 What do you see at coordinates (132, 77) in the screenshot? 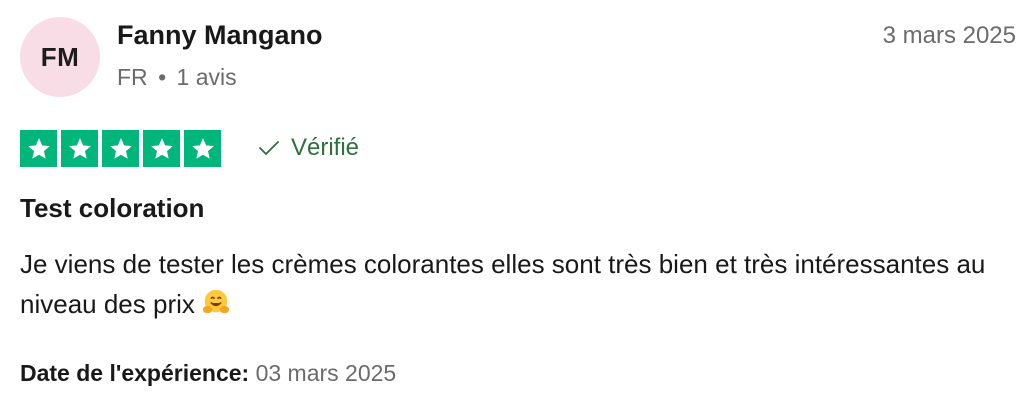
I see `reviewer-country: FR` at bounding box center [132, 77].